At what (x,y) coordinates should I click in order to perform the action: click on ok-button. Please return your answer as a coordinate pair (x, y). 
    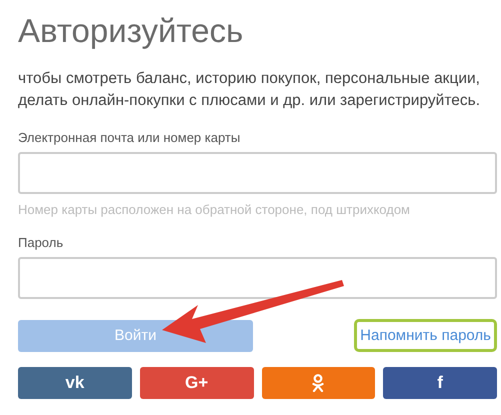
    Looking at the image, I should click on (319, 383).